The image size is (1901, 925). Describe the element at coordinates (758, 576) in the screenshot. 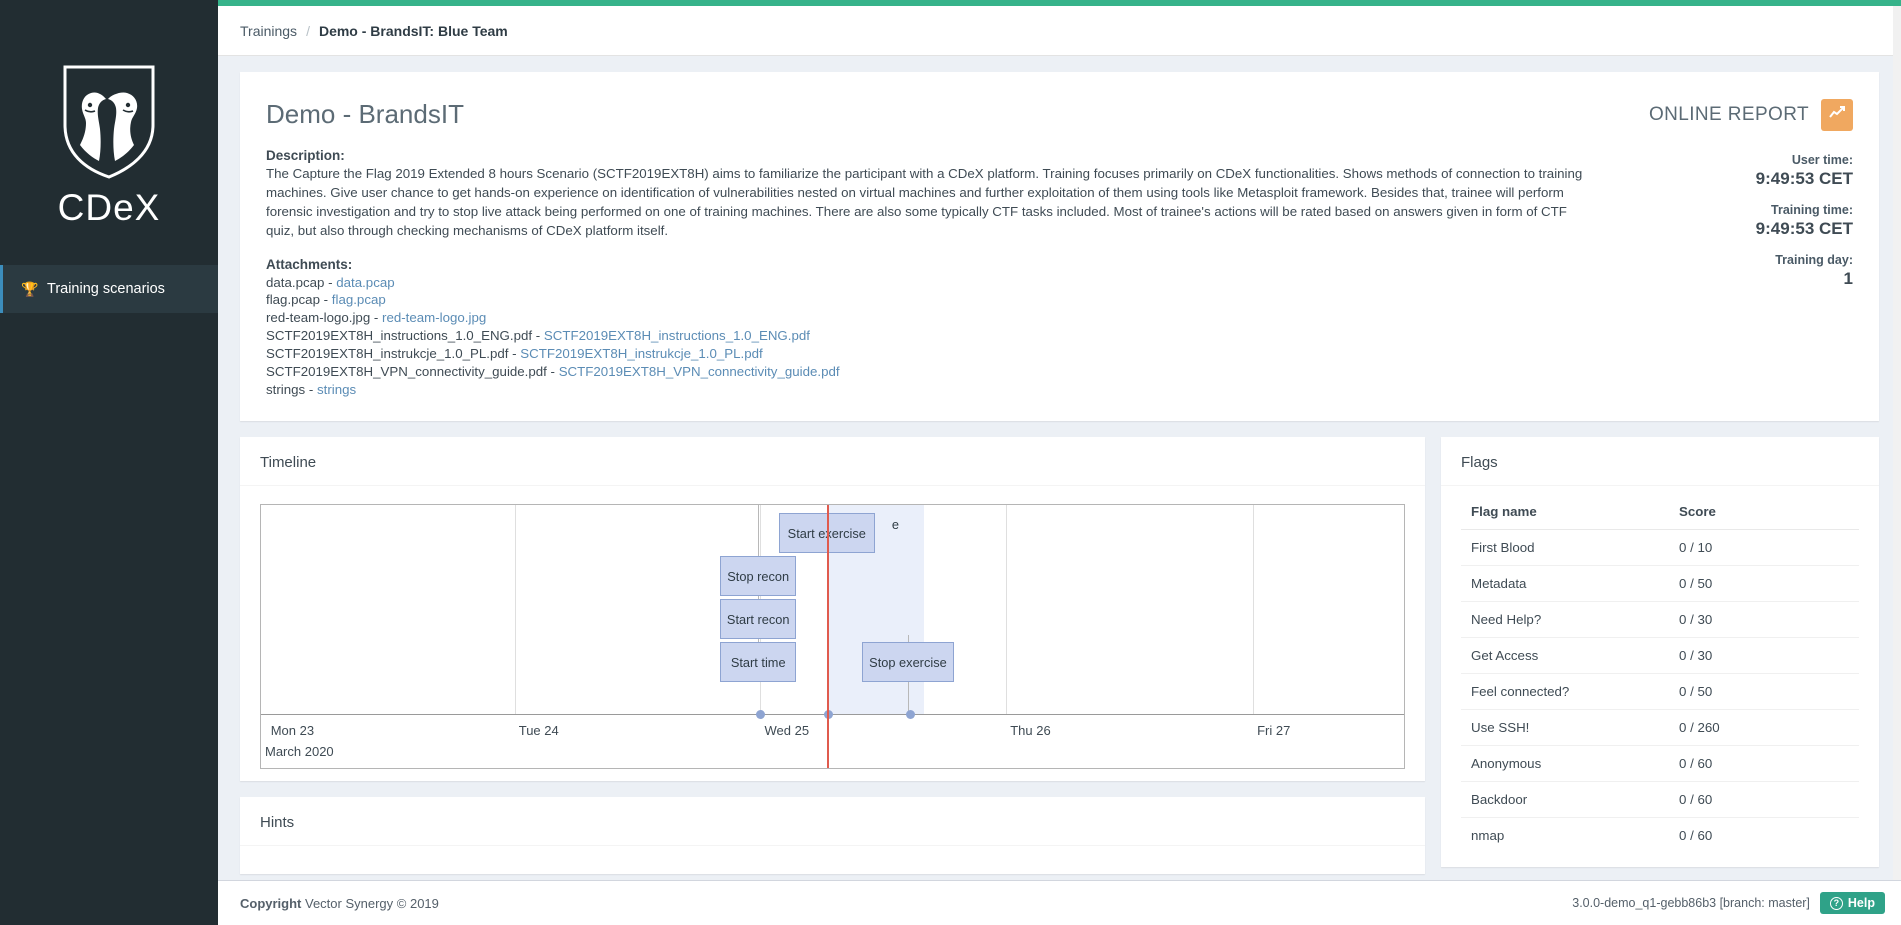

I see `timeline-event: Stop recon` at that location.